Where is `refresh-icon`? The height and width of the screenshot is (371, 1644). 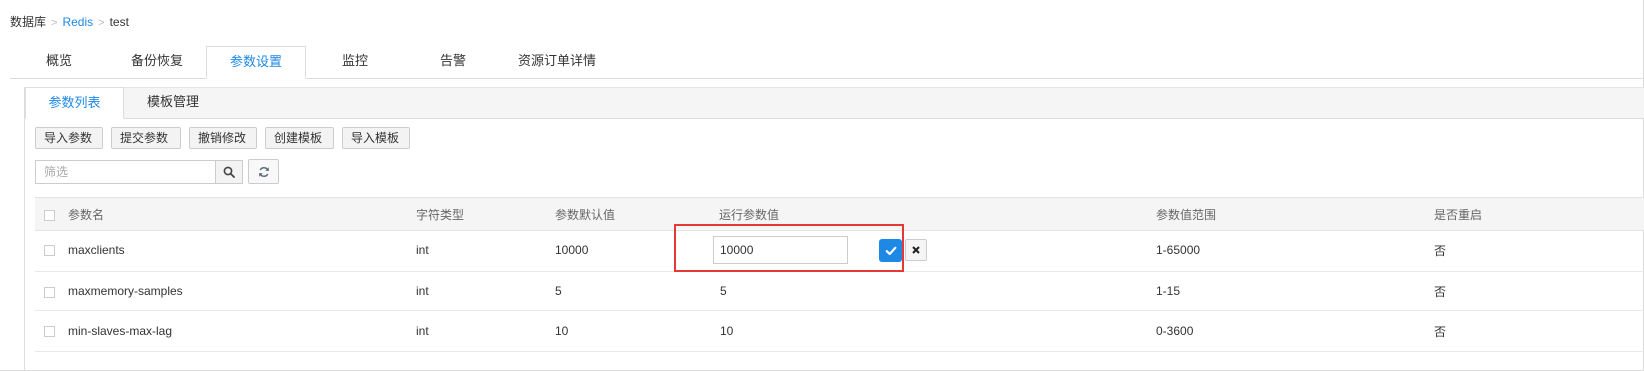 refresh-icon is located at coordinates (263, 171).